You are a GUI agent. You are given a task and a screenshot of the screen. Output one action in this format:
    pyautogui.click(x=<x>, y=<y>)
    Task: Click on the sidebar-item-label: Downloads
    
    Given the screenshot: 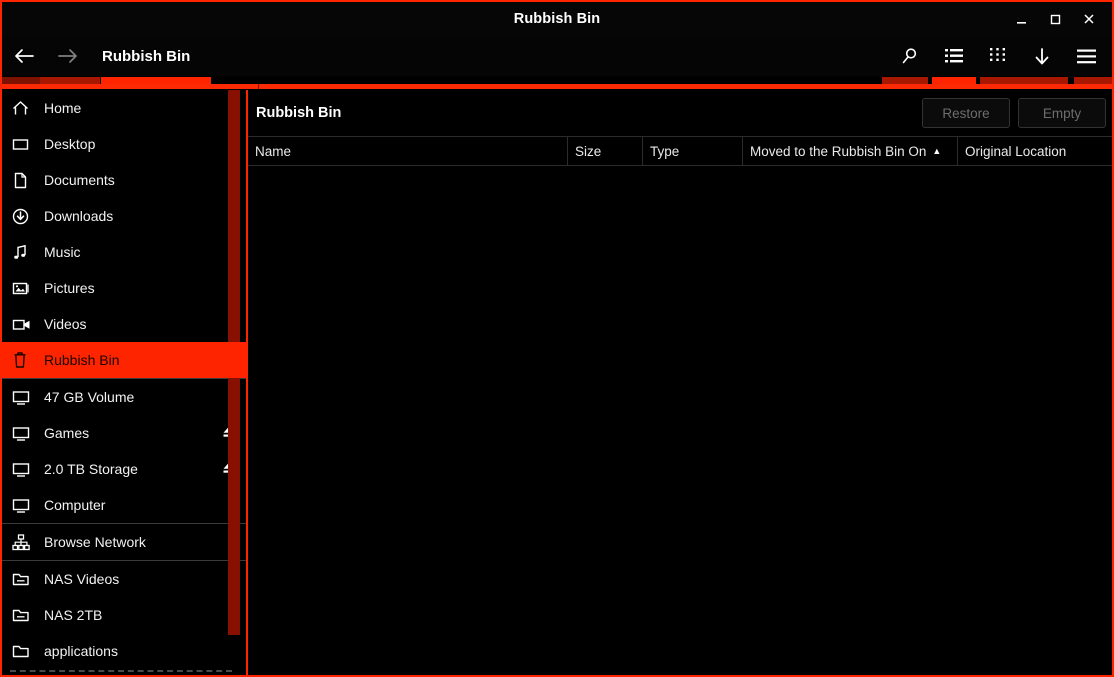 What is the action you would take?
    pyautogui.click(x=79, y=216)
    